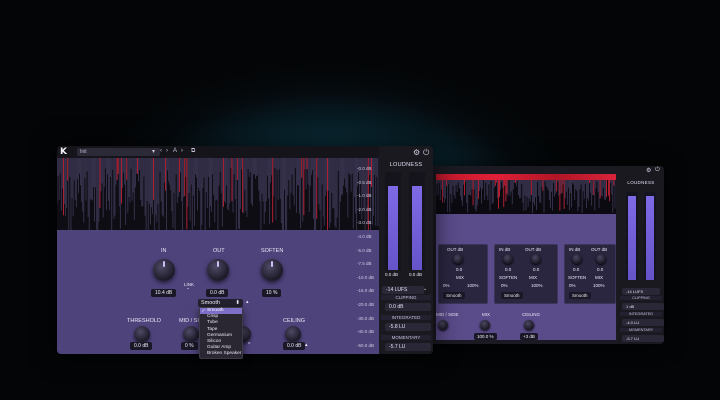 The image size is (720, 400). Describe the element at coordinates (218, 270) in the screenshot. I see `out-knob` at that location.